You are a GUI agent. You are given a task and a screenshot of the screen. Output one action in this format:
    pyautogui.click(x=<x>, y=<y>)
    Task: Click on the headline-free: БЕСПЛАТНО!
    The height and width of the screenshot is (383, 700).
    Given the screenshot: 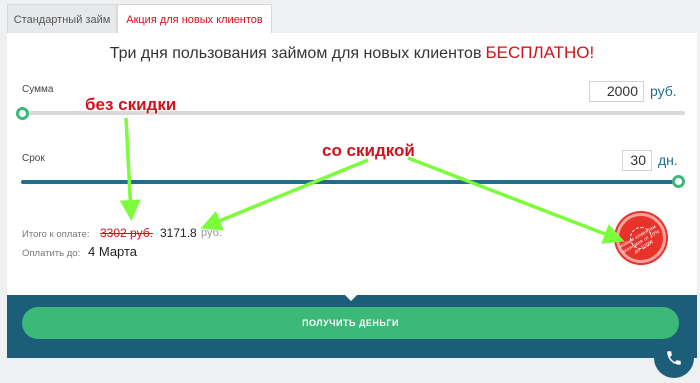 What is the action you would take?
    pyautogui.click(x=540, y=52)
    